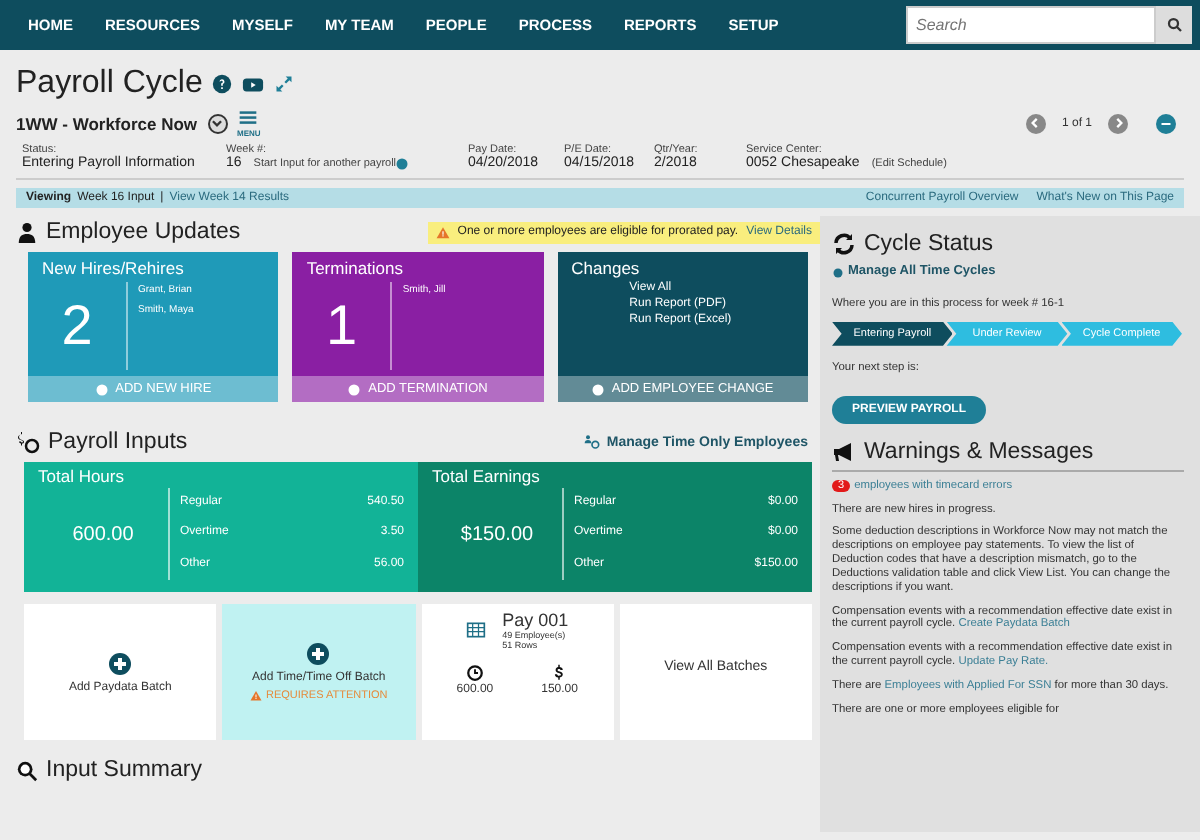 The height and width of the screenshot is (840, 1200). I want to click on section-title: Warnings & Messages, so click(979, 451).